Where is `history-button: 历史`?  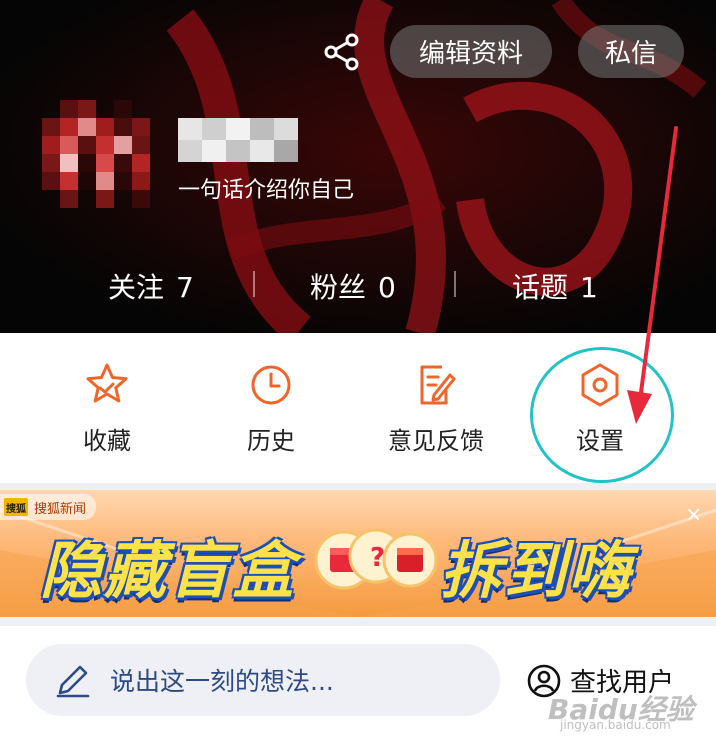
history-button: 历史 is located at coordinates (271, 408).